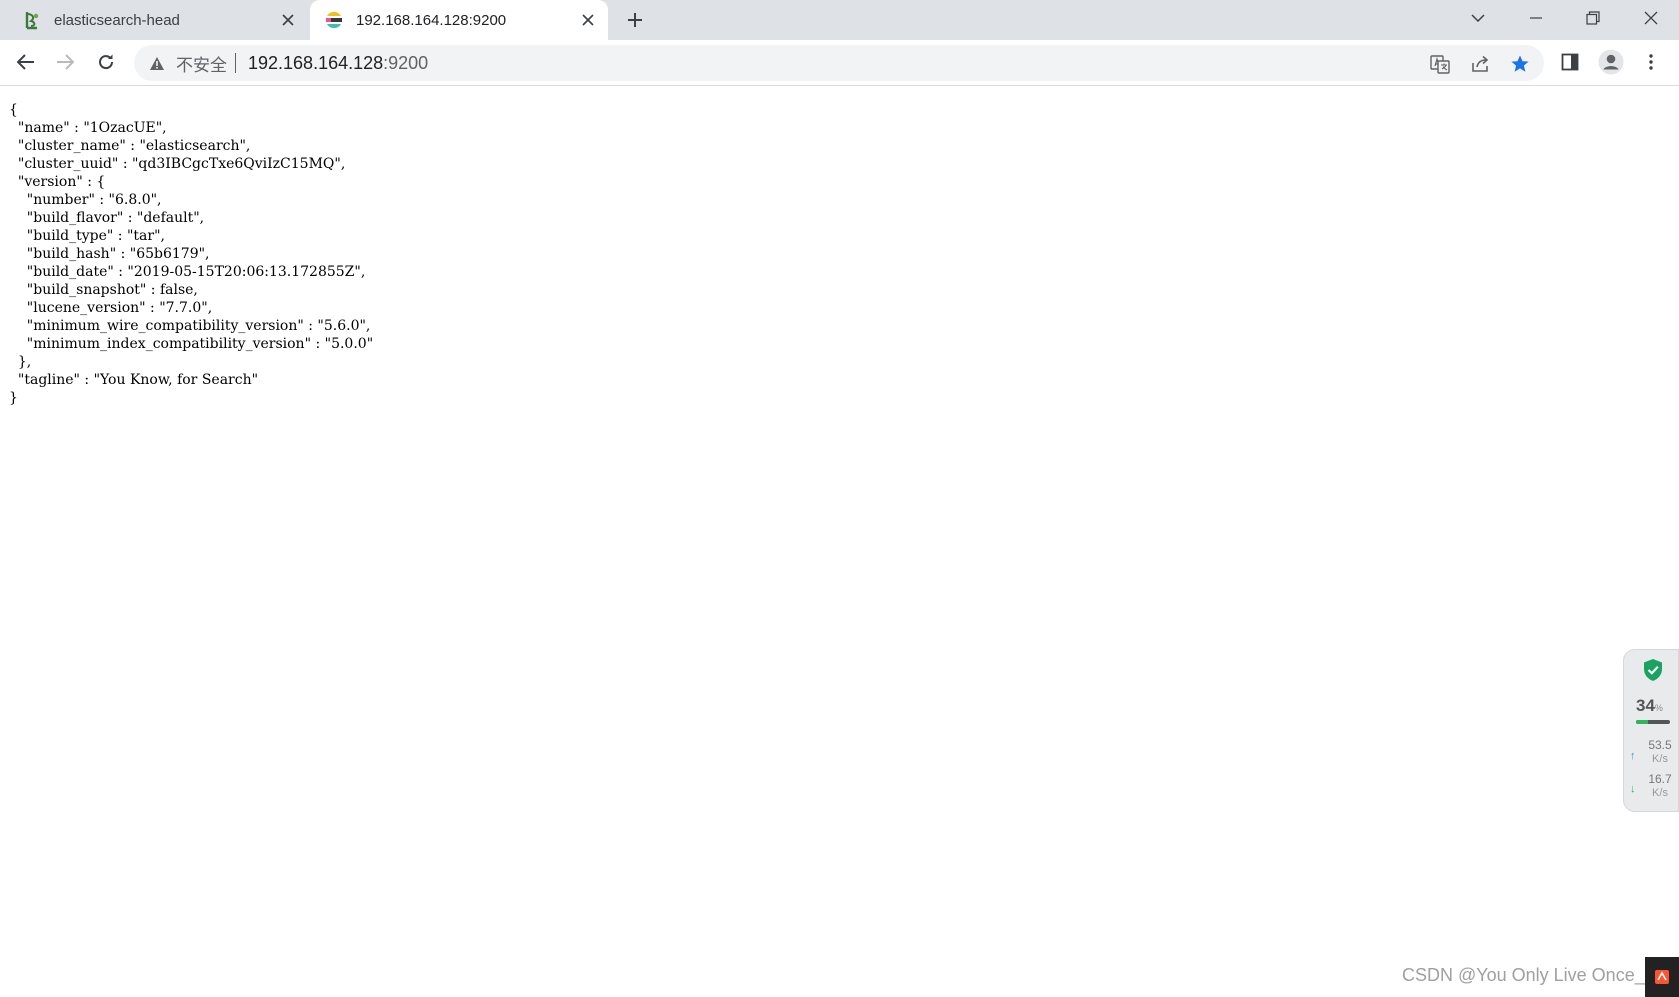  Describe the element at coordinates (1528, 975) in the screenshot. I see `csdn-watermark: CSDN @You Only Live Once_2` at that location.